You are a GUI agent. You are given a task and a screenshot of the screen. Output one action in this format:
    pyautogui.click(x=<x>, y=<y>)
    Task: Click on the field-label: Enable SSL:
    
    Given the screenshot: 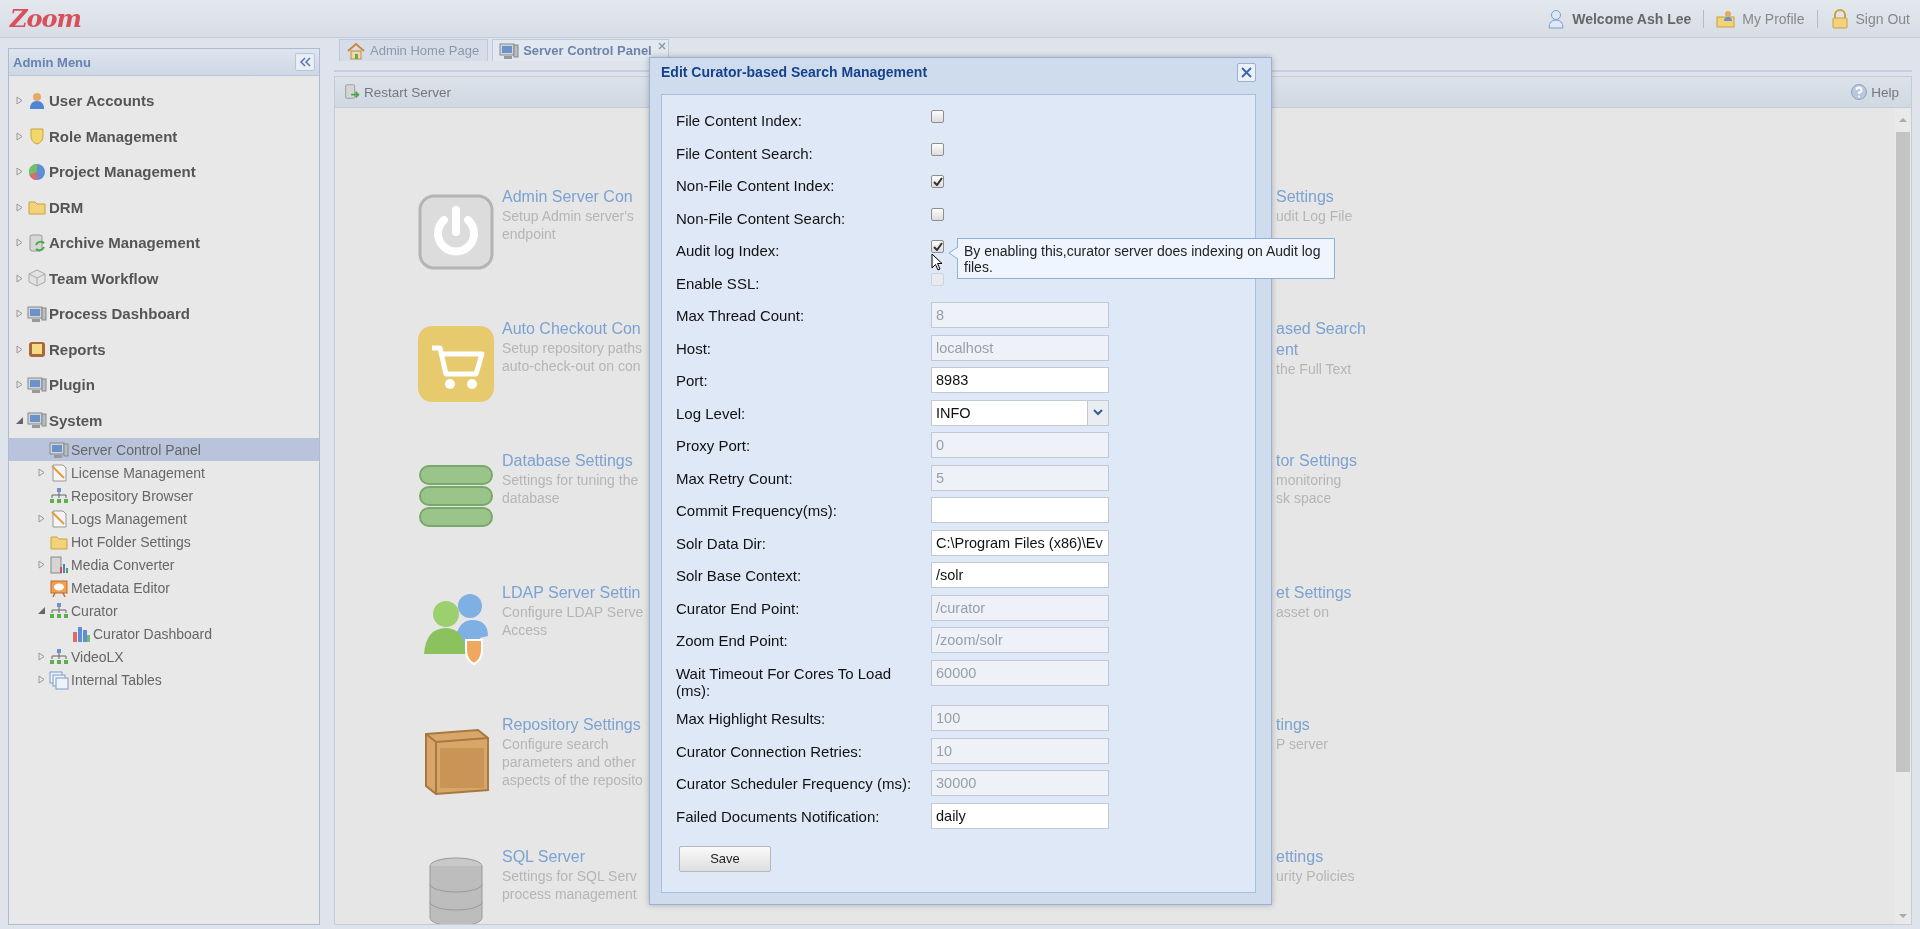 What is the action you would take?
    pyautogui.click(x=718, y=283)
    